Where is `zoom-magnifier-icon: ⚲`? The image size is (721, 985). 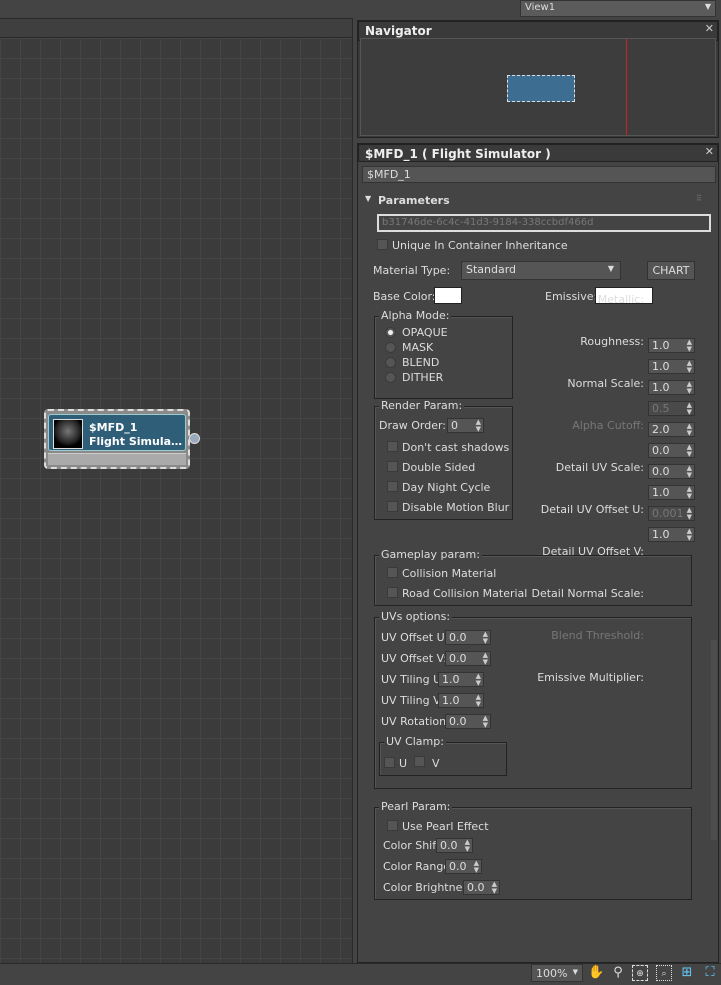 zoom-magnifier-icon: ⚲ is located at coordinates (618, 973).